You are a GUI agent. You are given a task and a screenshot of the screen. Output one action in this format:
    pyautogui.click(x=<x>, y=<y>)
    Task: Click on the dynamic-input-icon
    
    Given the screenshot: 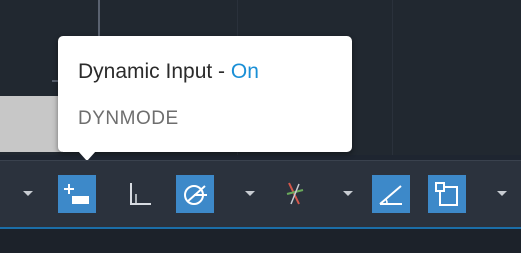 What is the action you would take?
    pyautogui.click(x=77, y=194)
    